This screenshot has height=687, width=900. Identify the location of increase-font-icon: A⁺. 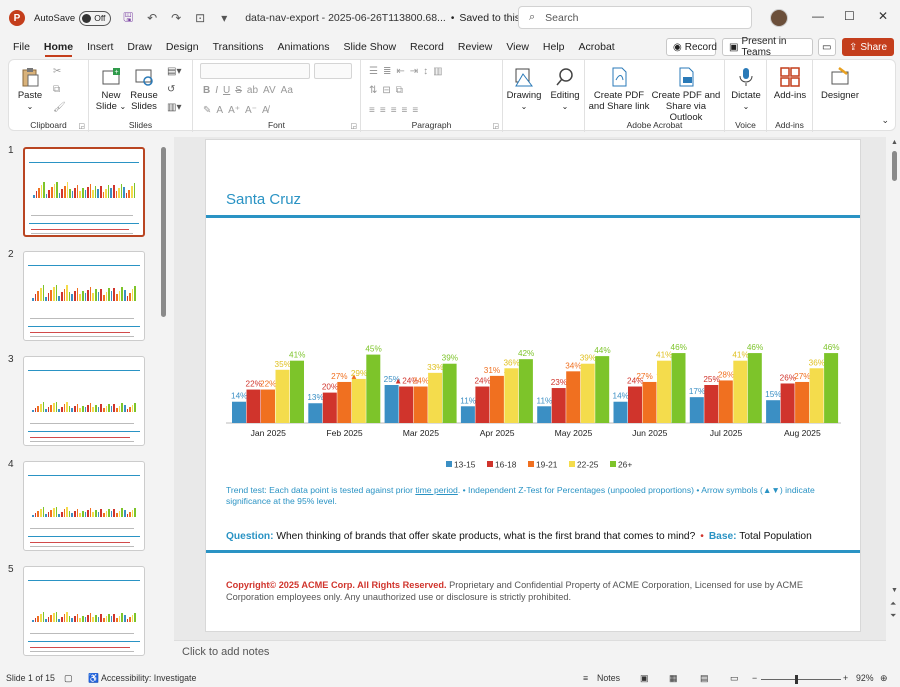
(234, 110).